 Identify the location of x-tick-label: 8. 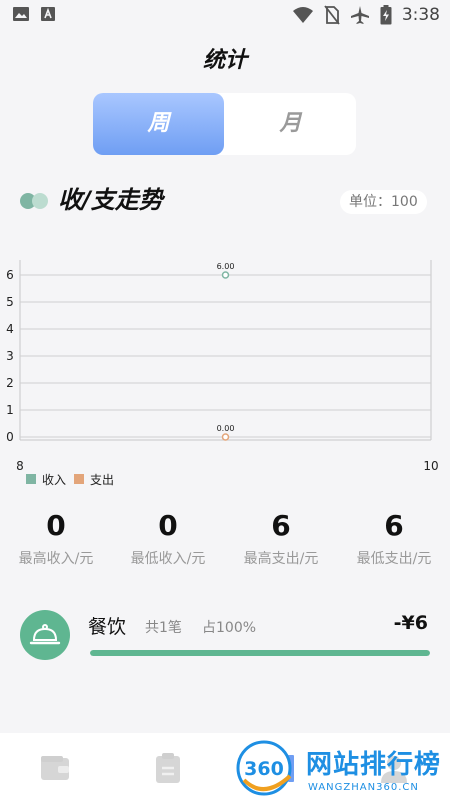
(20, 466).